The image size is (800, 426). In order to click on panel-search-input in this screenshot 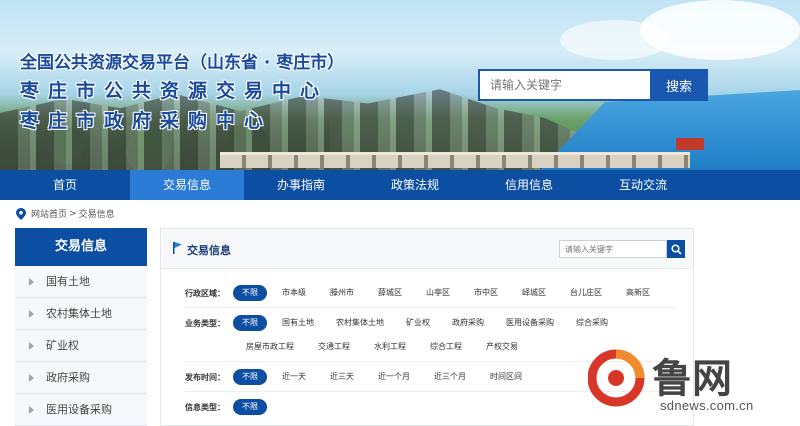, I will do `click(613, 249)`.